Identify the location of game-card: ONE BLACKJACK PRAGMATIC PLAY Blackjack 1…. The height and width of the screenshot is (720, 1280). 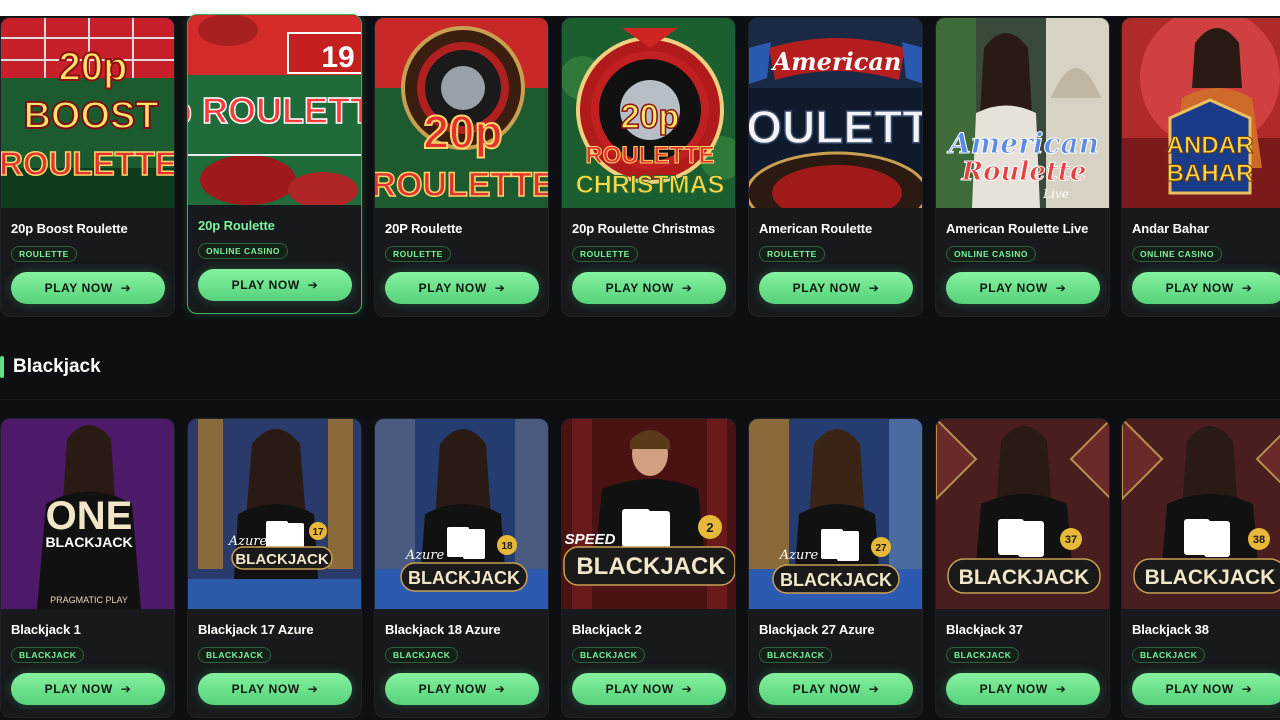
(87, 568).